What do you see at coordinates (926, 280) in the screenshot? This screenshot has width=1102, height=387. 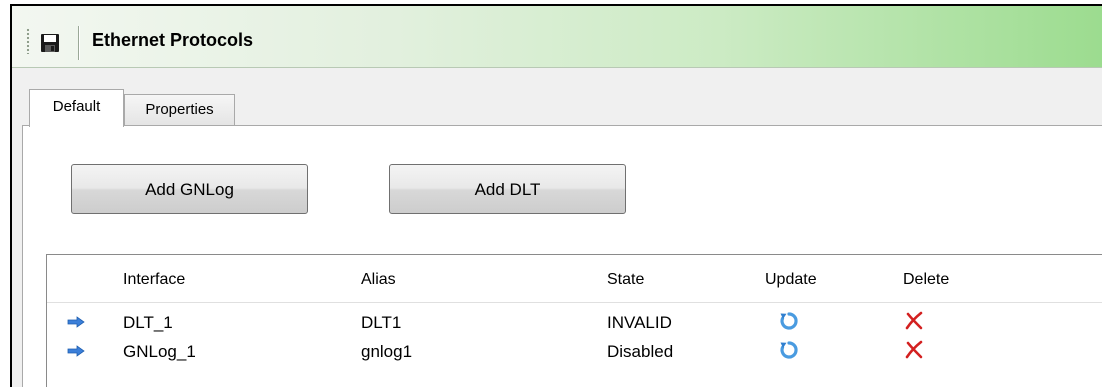 I see `column-header-delete: Delete` at bounding box center [926, 280].